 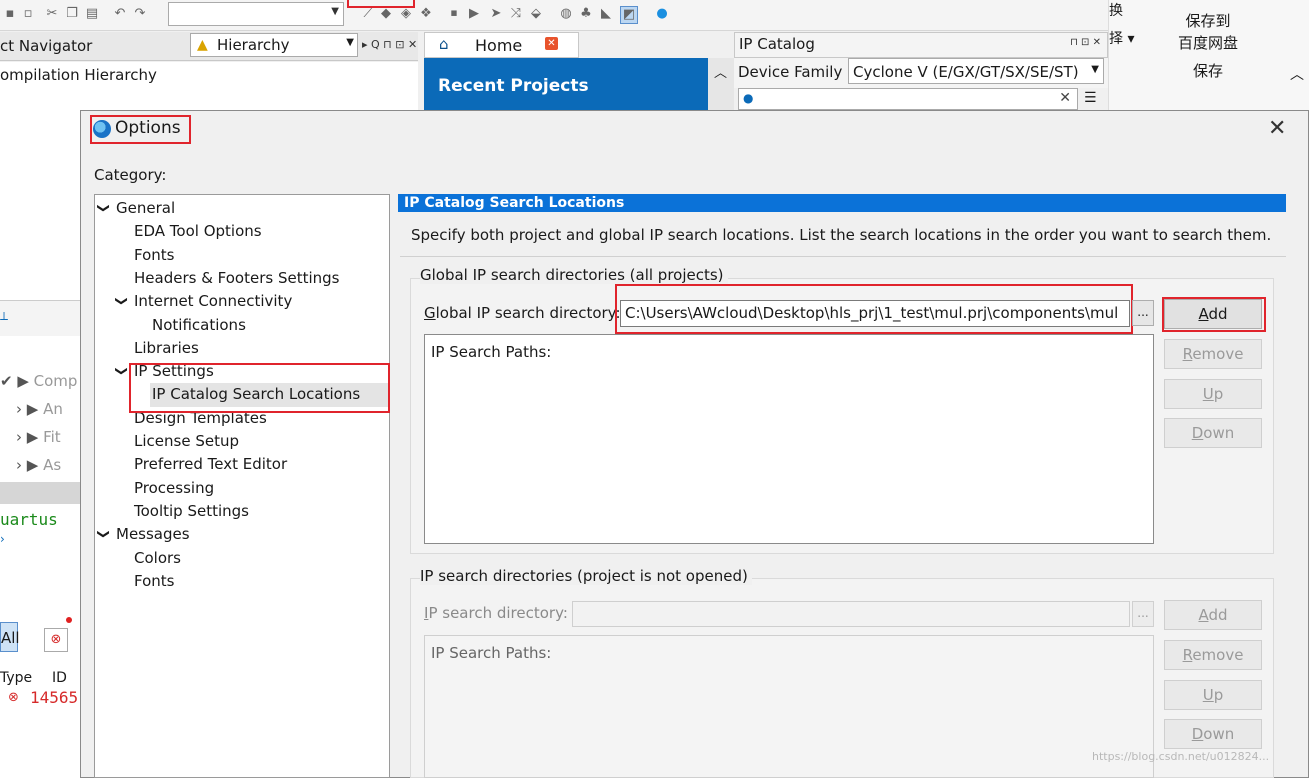 What do you see at coordinates (237, 278) in the screenshot?
I see `tree-item-headers-footers-settings: Headers & Footers Settings` at bounding box center [237, 278].